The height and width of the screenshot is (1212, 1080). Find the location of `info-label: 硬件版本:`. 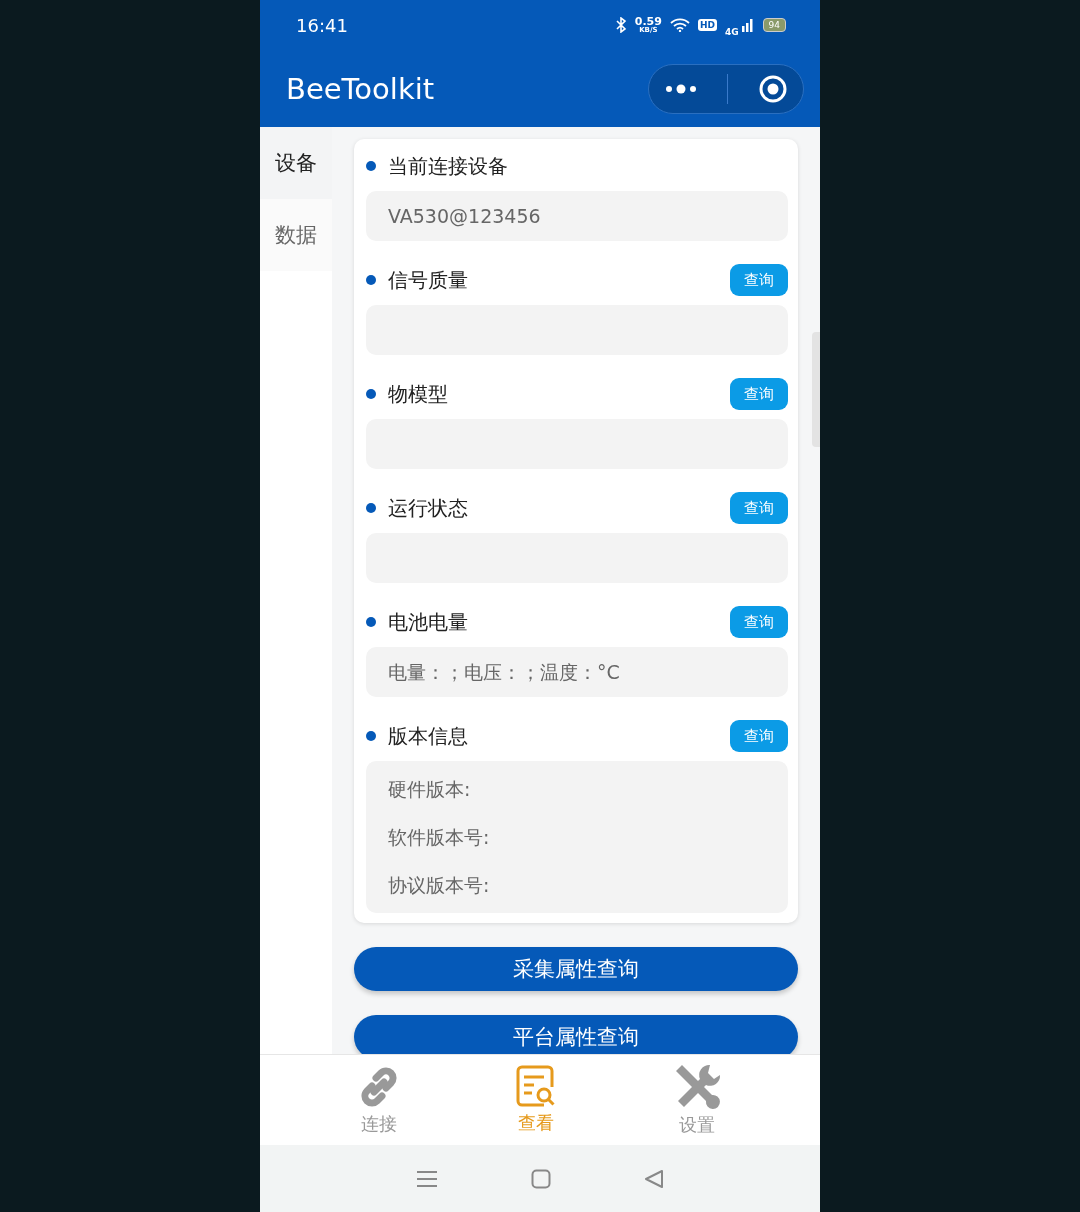

info-label: 硬件版本: is located at coordinates (429, 789).